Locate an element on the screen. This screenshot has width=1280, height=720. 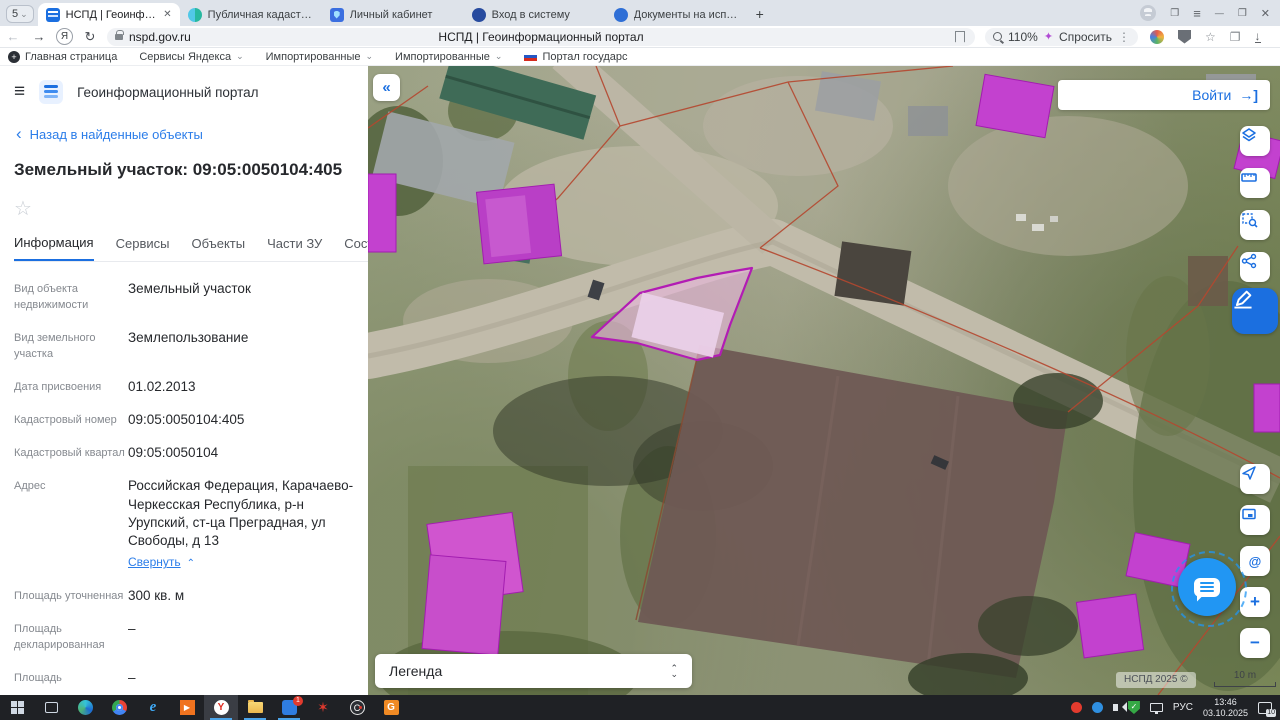
bookmark-imported-2: Импортированные ⌄ is located at coordinates (448, 57).